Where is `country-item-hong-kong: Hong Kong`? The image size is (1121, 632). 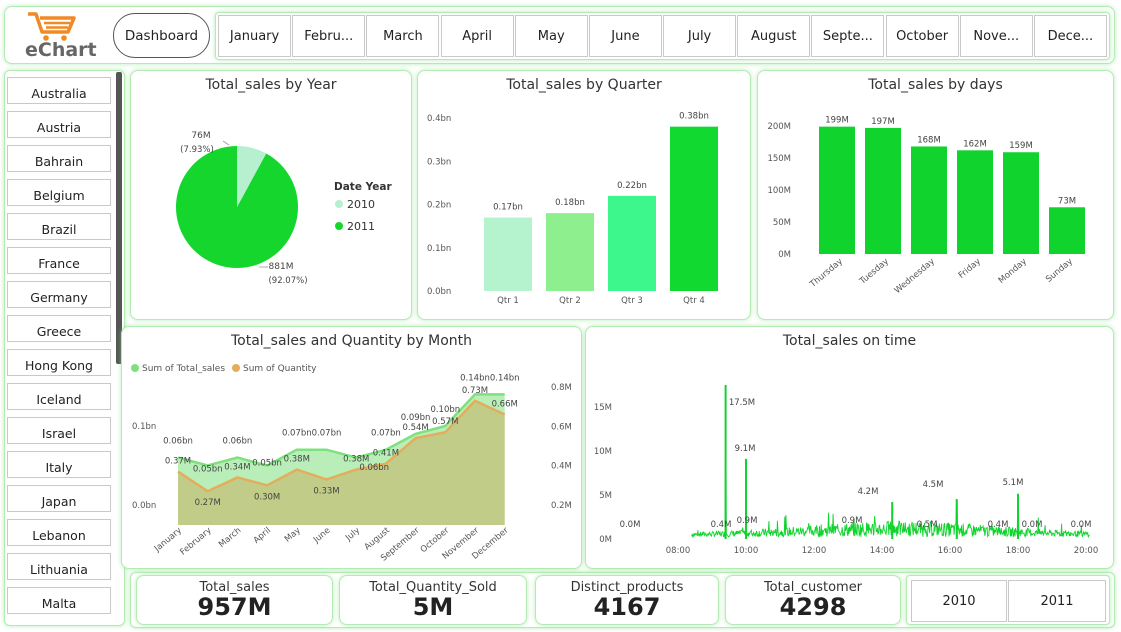 country-item-hong-kong: Hong Kong is located at coordinates (59, 362).